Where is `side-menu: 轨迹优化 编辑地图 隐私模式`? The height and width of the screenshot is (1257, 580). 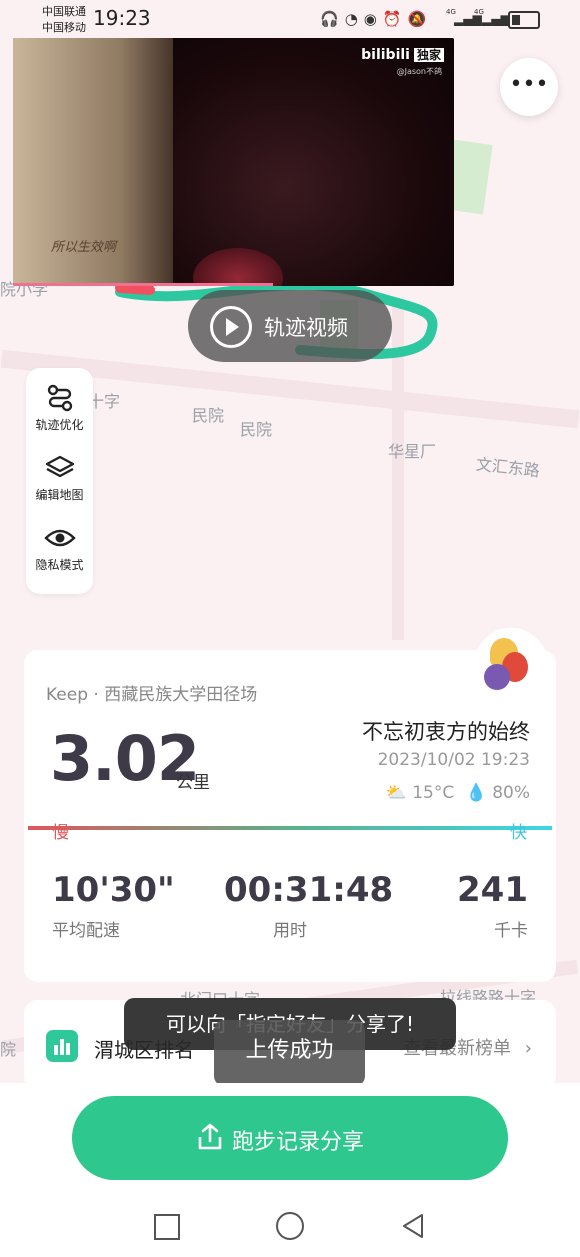 side-menu: 轨迹优化 编辑地图 隐私模式 is located at coordinates (59, 481).